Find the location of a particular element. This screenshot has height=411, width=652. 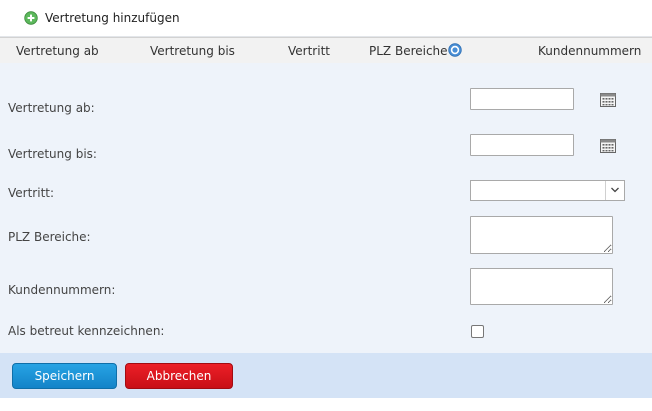

toolbar: Vertretung hinzufügen is located at coordinates (326, 18).